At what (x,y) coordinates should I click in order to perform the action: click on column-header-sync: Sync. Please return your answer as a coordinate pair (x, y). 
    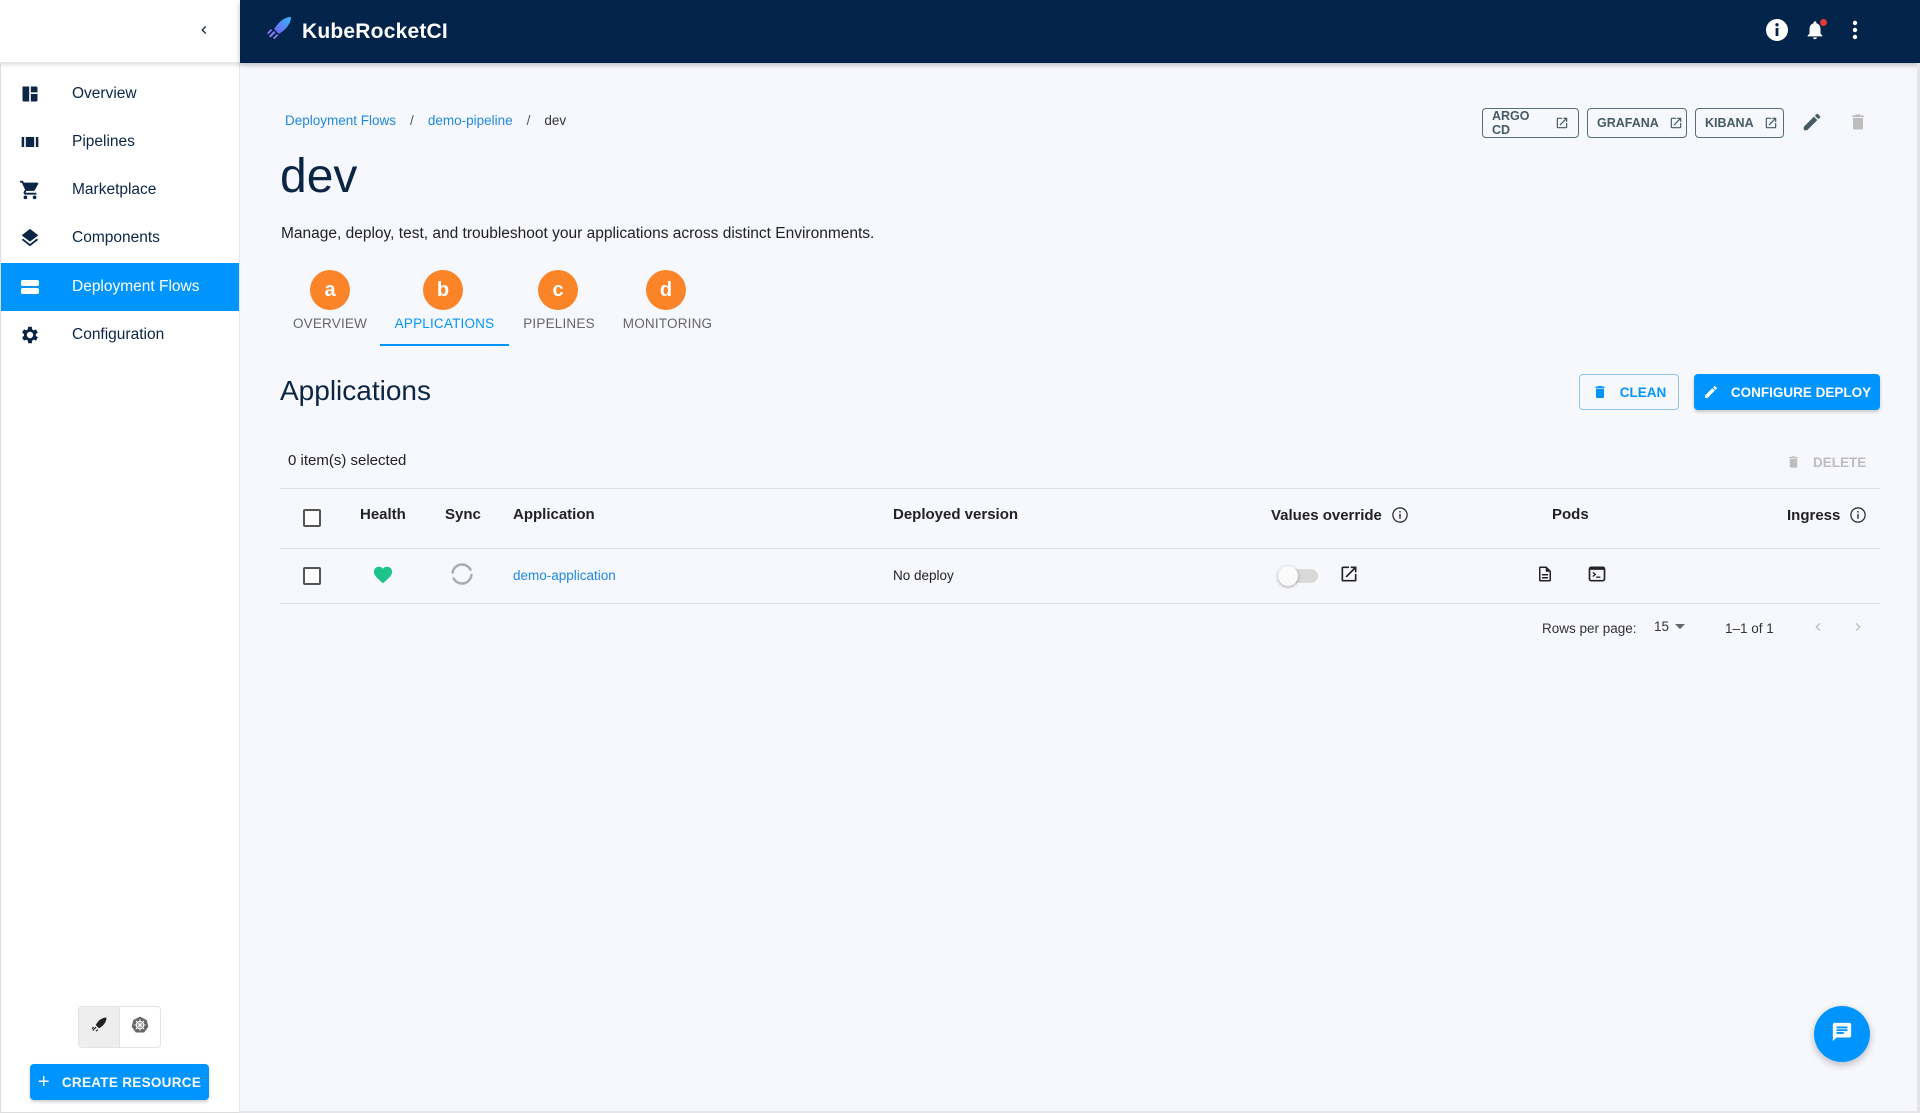
    Looking at the image, I should click on (463, 514).